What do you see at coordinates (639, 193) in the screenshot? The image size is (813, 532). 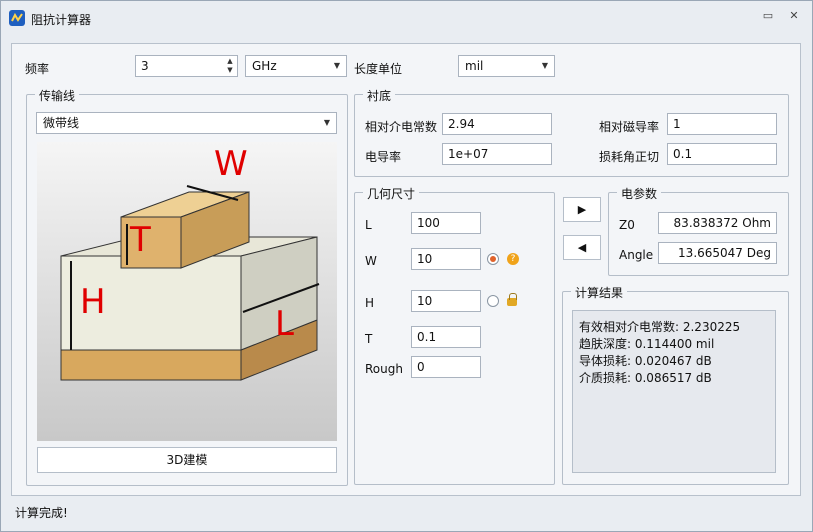 I see `electrical-title: 电参数` at bounding box center [639, 193].